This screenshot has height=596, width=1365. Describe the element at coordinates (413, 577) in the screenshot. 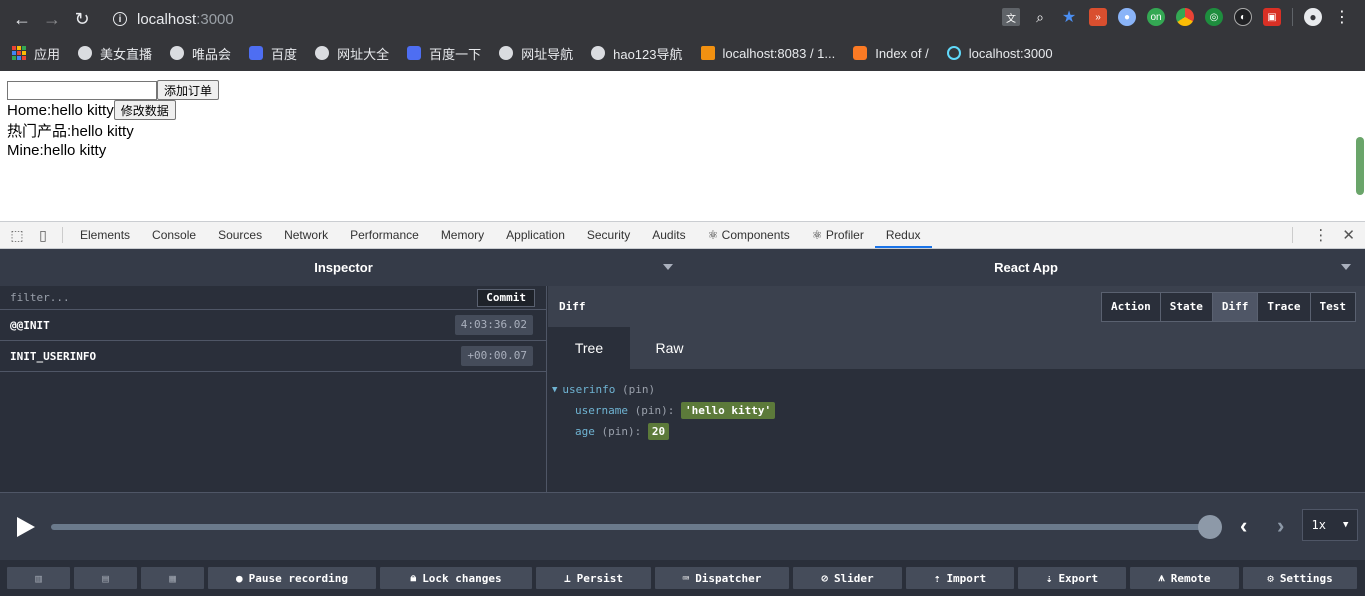

I see `lock-icon: 🔒︎` at that location.